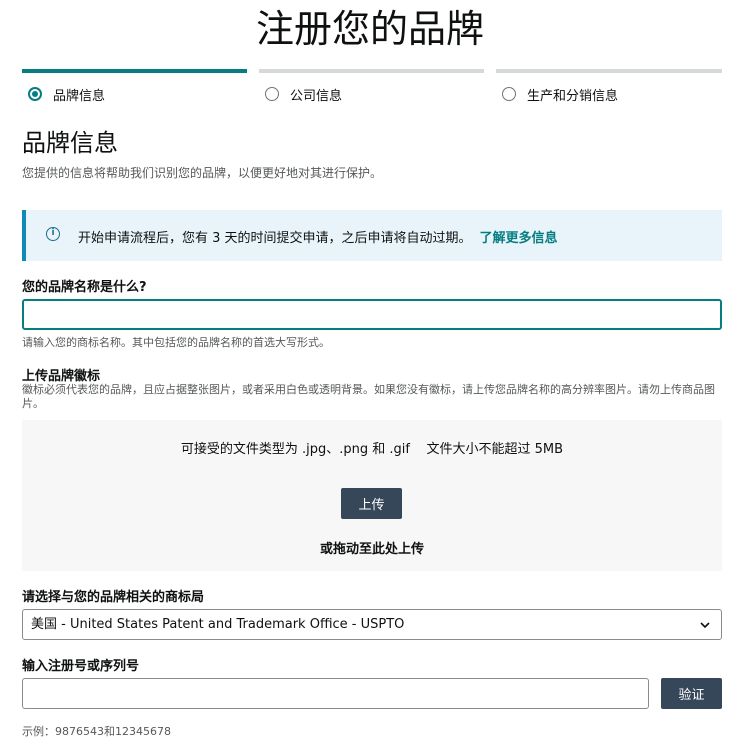 The height and width of the screenshot is (750, 740). Describe the element at coordinates (202, 173) in the screenshot. I see `section-description: 您提供的信息将帮助我们识别您的品牌，以便更好地对其进行保护。` at that location.